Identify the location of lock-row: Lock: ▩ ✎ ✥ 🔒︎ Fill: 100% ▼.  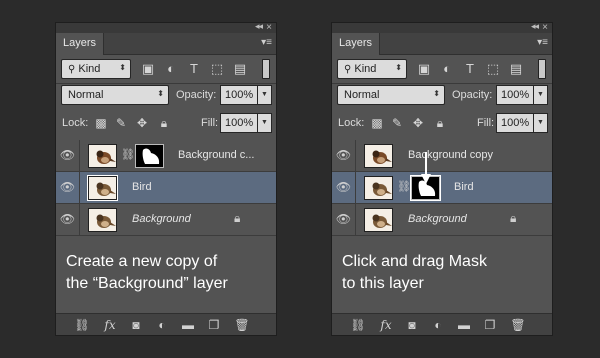
(442, 124).